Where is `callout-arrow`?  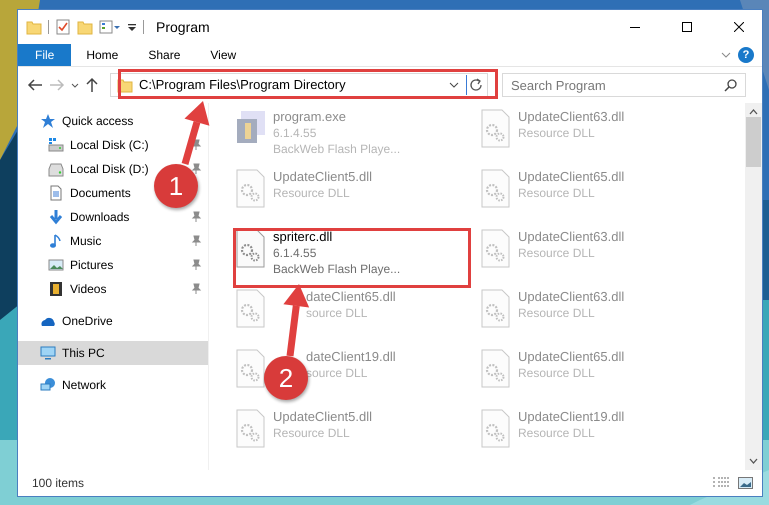 callout-arrow is located at coordinates (196, 133).